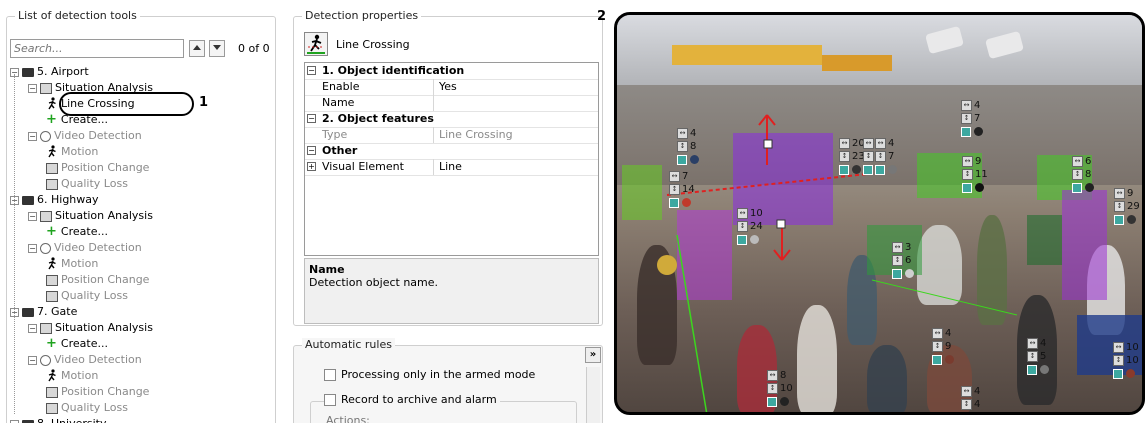 The image size is (1146, 423). I want to click on object-height-value: 4, so click(977, 404).